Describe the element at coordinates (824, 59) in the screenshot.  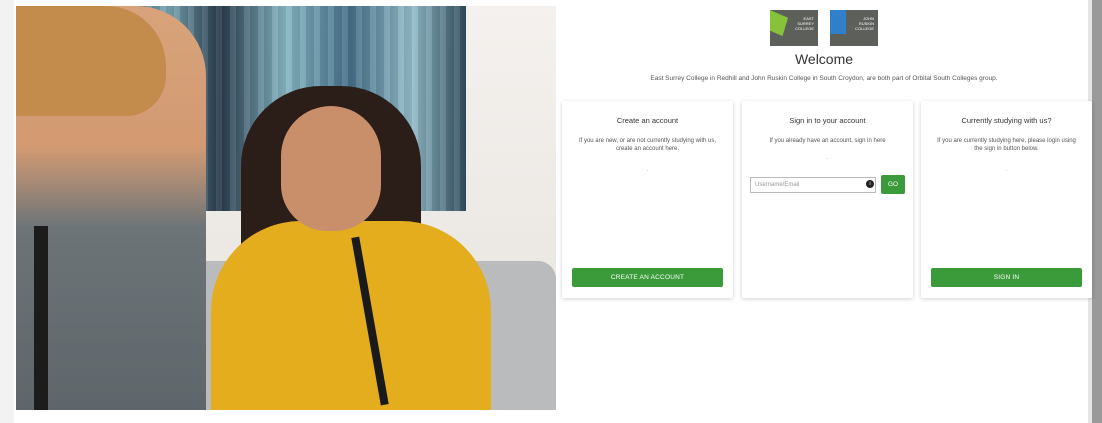
I see `page-title: Welcome` at that location.